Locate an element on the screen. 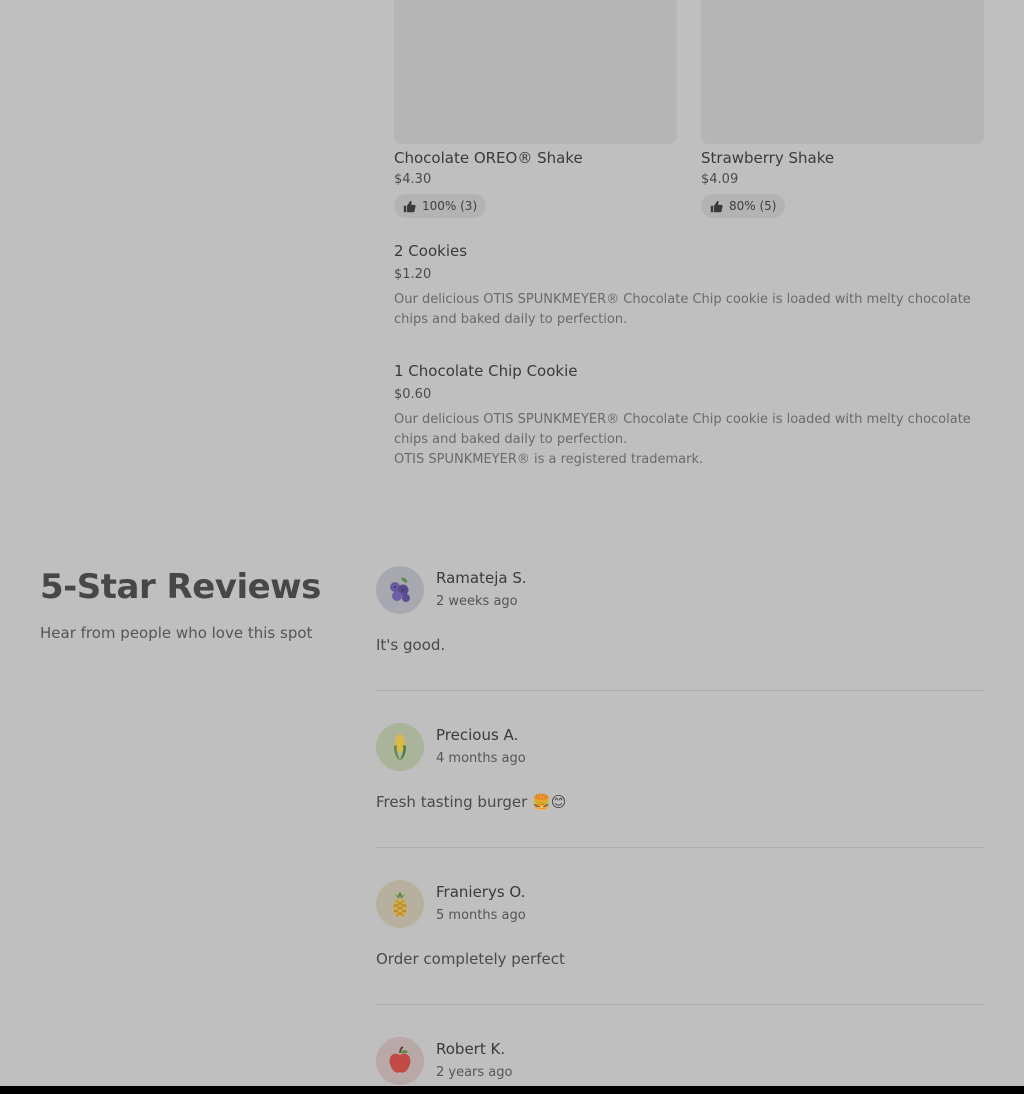 This screenshot has width=1024, height=1094. item-title: 2 Cookies is located at coordinates (431, 251).